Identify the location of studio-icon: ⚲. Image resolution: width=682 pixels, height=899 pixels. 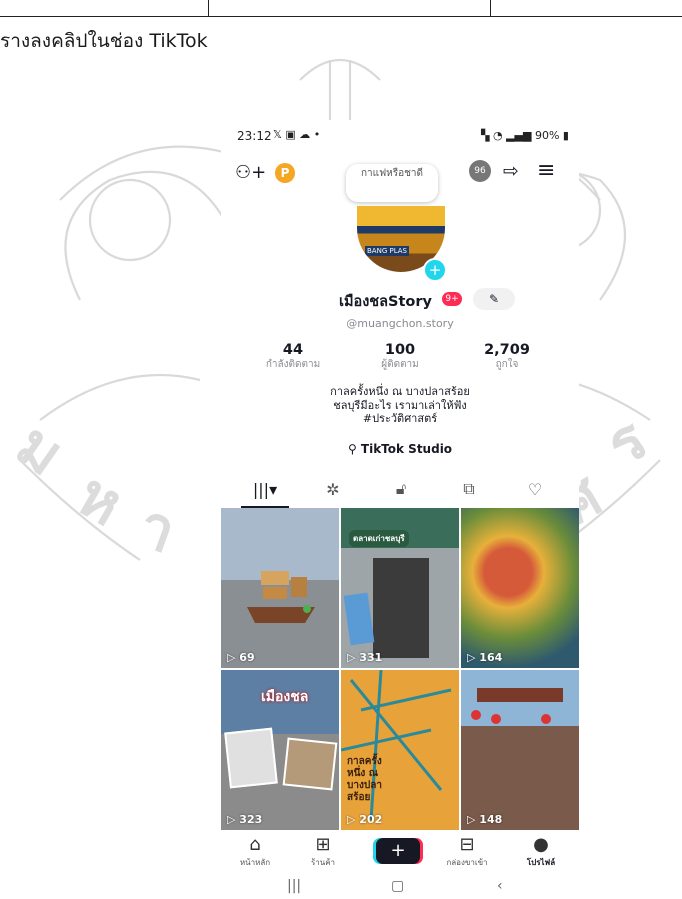
(354, 449).